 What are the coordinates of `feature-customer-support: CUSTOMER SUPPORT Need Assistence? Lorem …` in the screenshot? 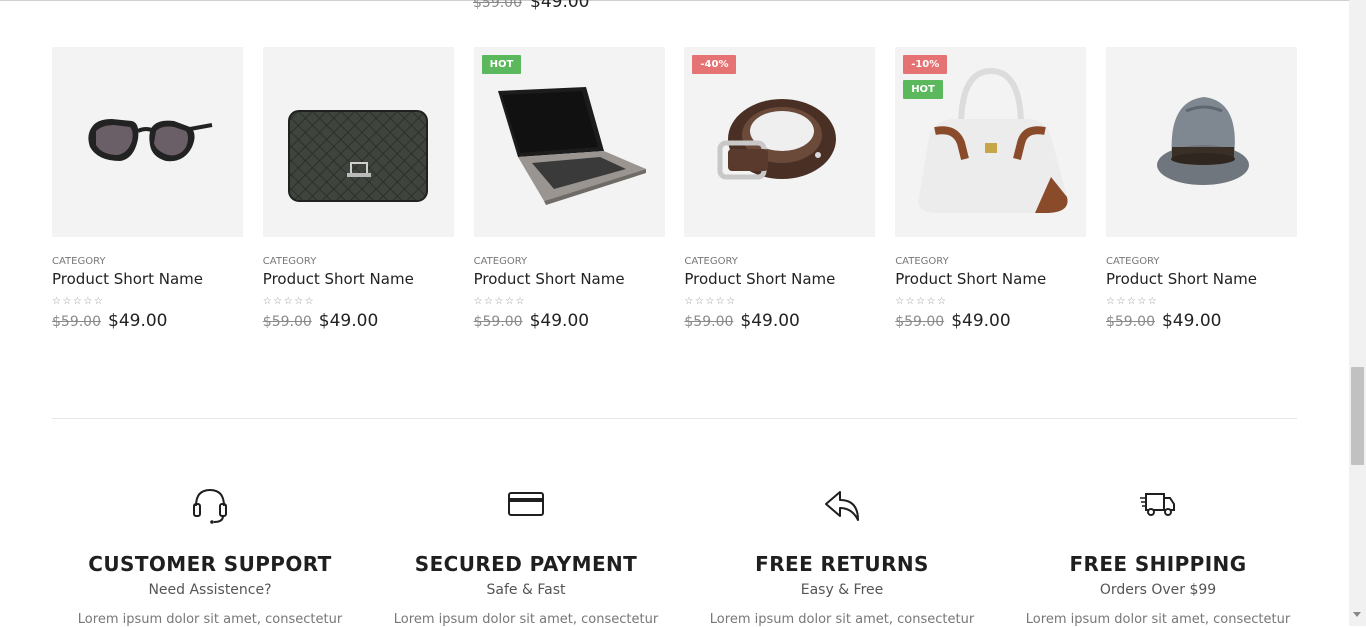 It's located at (210, 553).